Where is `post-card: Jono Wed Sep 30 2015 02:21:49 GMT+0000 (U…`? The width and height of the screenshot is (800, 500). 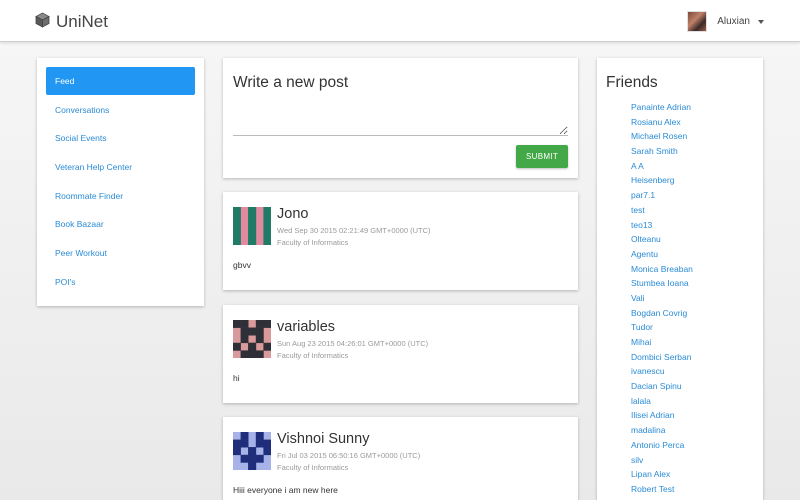
post-card: Jono Wed Sep 30 2015 02:21:49 GMT+0000 (U… is located at coordinates (400, 241).